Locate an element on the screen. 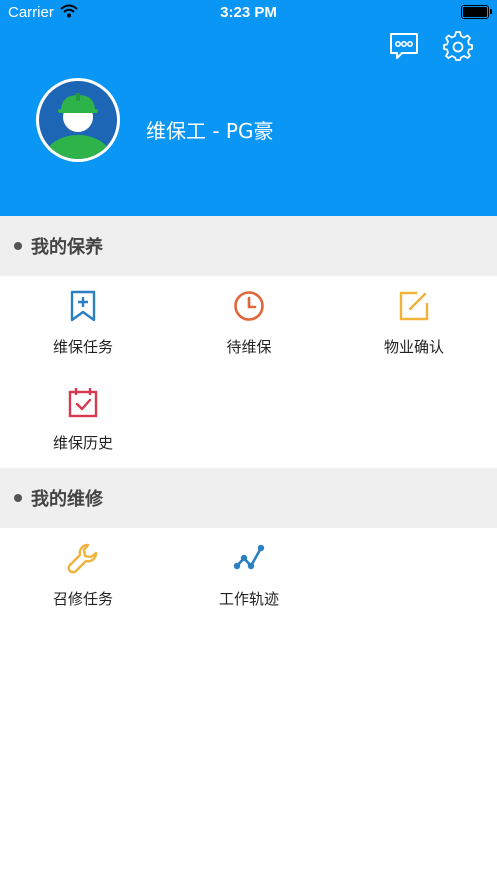  tile-work-track: 工作轨迹 is located at coordinates (249, 576).